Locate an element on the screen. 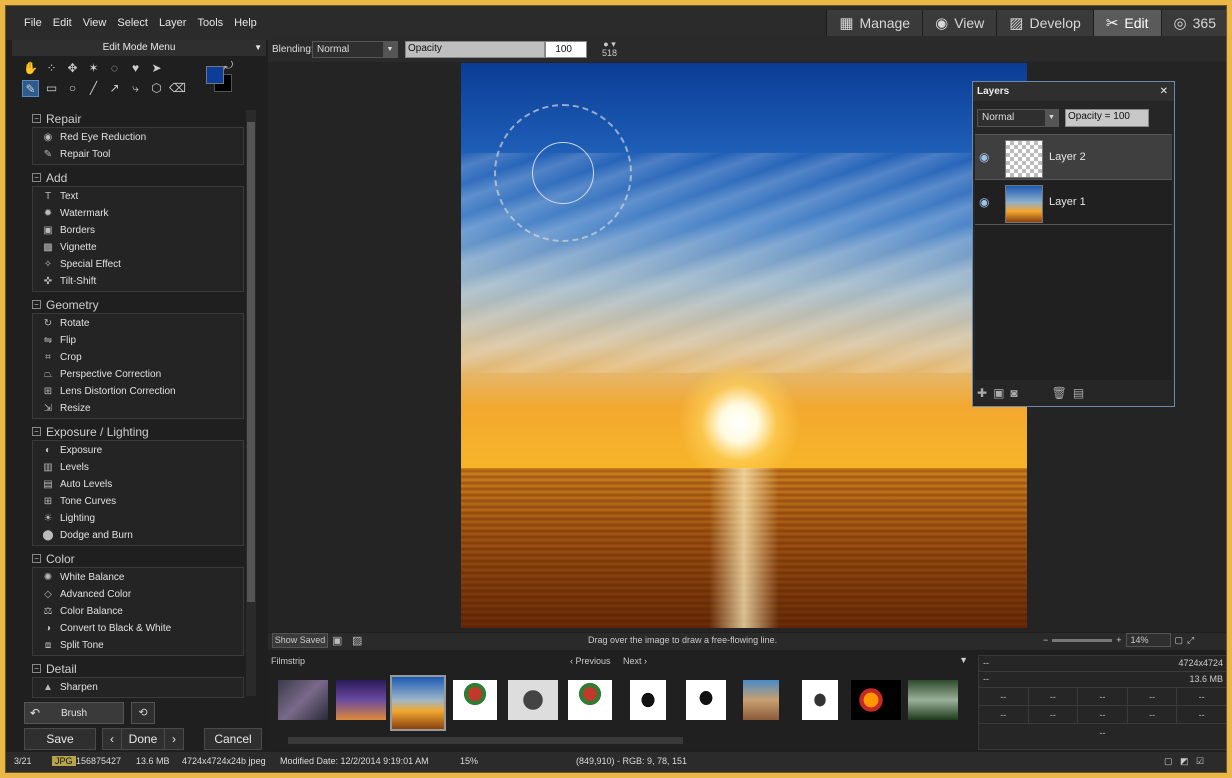 This screenshot has width=1232, height=778. foreground-color-swatch is located at coordinates (215, 75).